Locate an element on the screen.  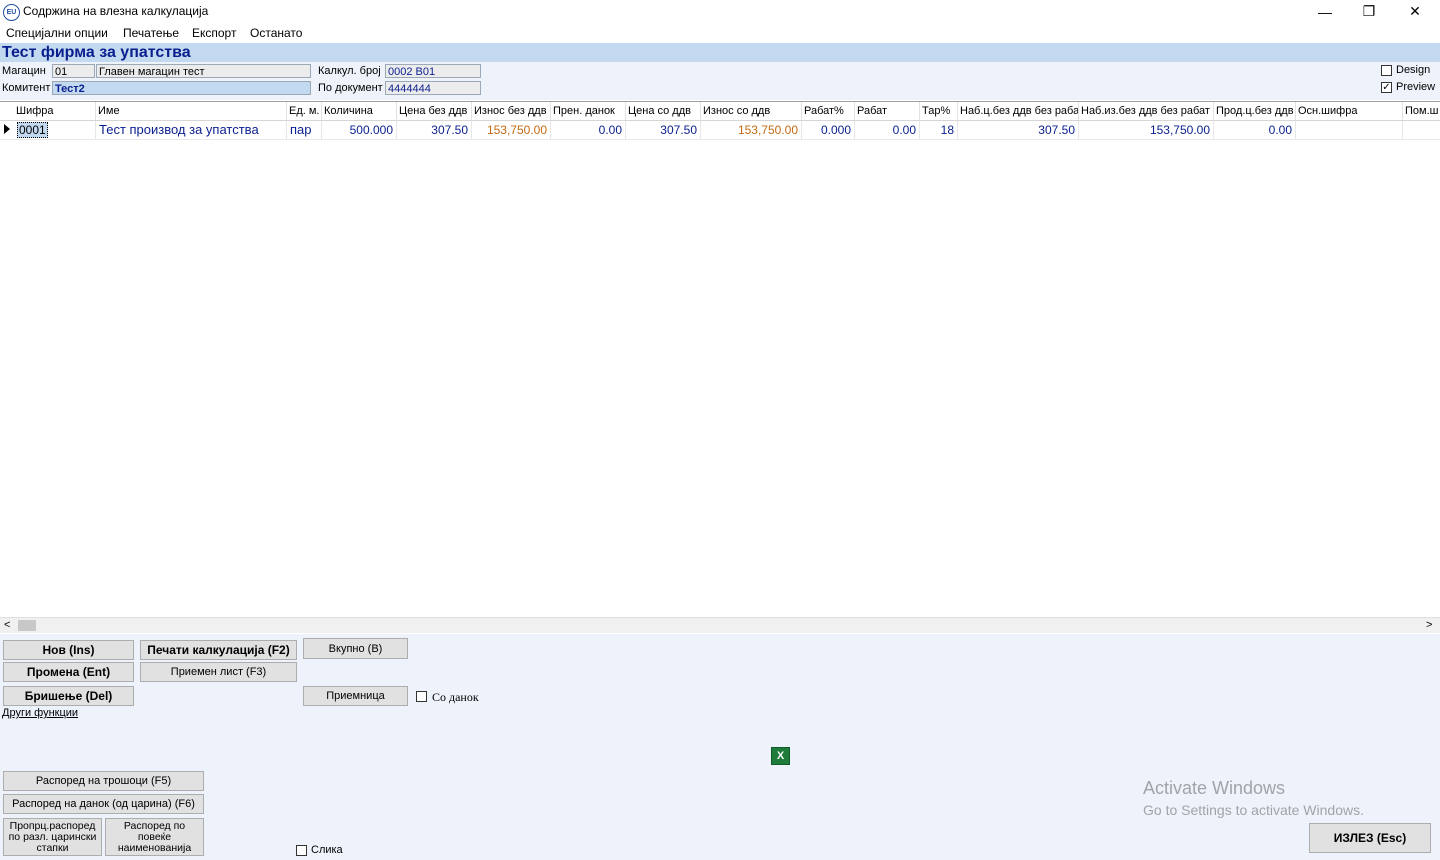
edit-button: Промена (Ent) is located at coordinates (68, 672).